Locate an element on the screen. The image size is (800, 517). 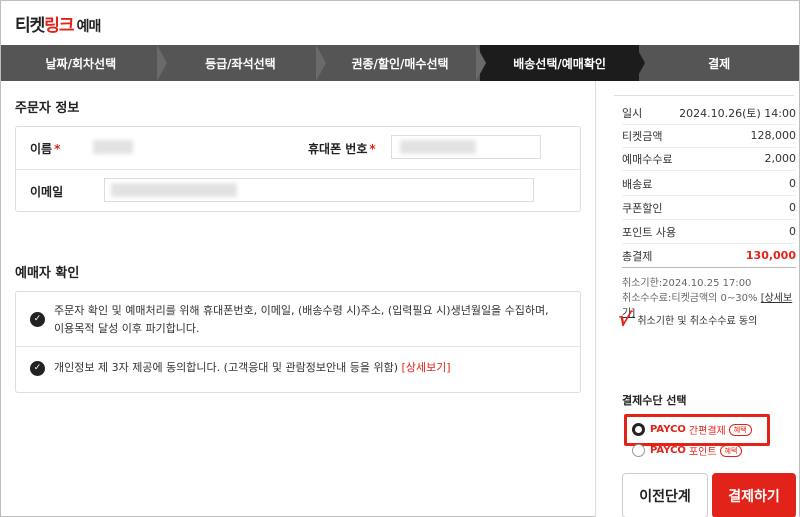
summary-label: 일시 is located at coordinates (632, 113).